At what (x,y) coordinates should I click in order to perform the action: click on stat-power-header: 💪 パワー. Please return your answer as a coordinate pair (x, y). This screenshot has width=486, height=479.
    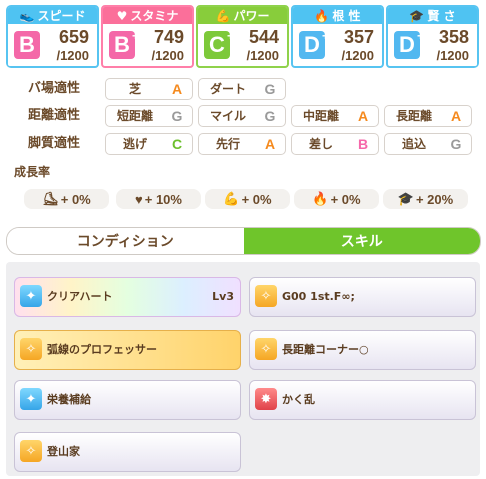
    Looking at the image, I should click on (242, 15).